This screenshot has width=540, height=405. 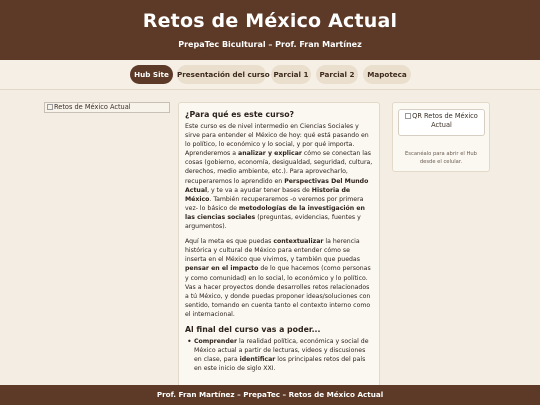 I want to click on emphasis-text: pensar en el impacto, so click(x=222, y=269).